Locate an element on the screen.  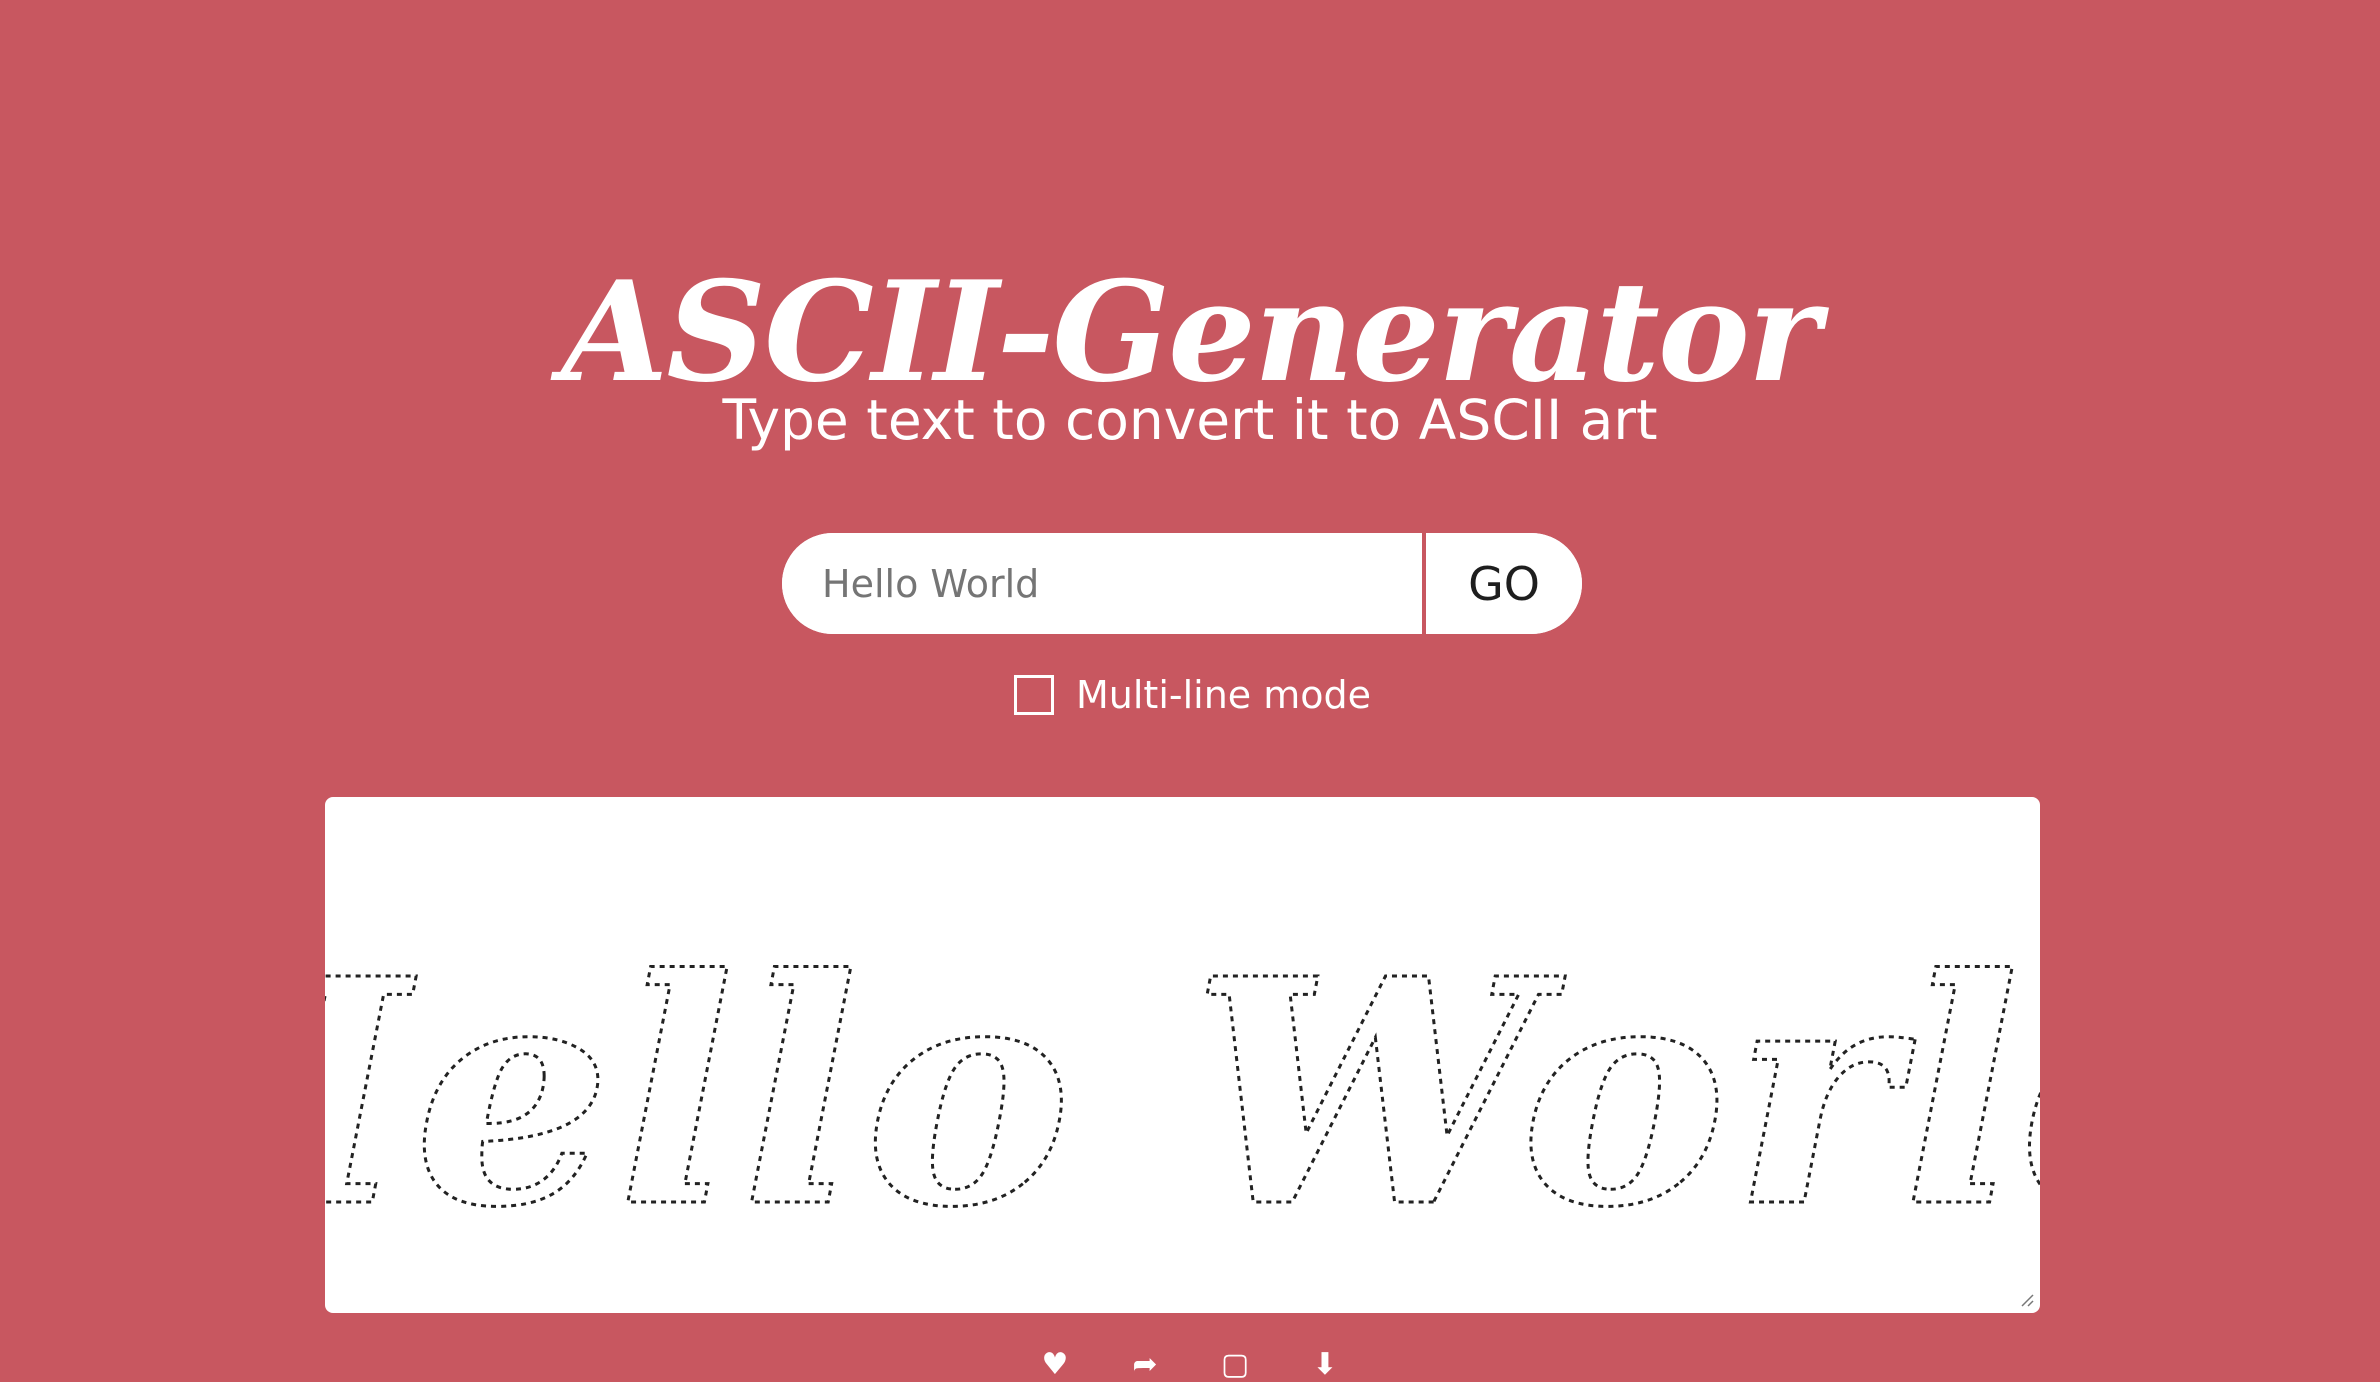
text-input-group: GO is located at coordinates (1182, 583).